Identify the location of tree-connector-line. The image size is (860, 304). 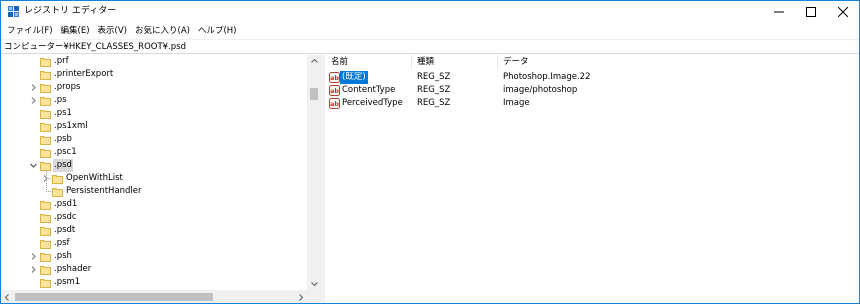
(46, 181).